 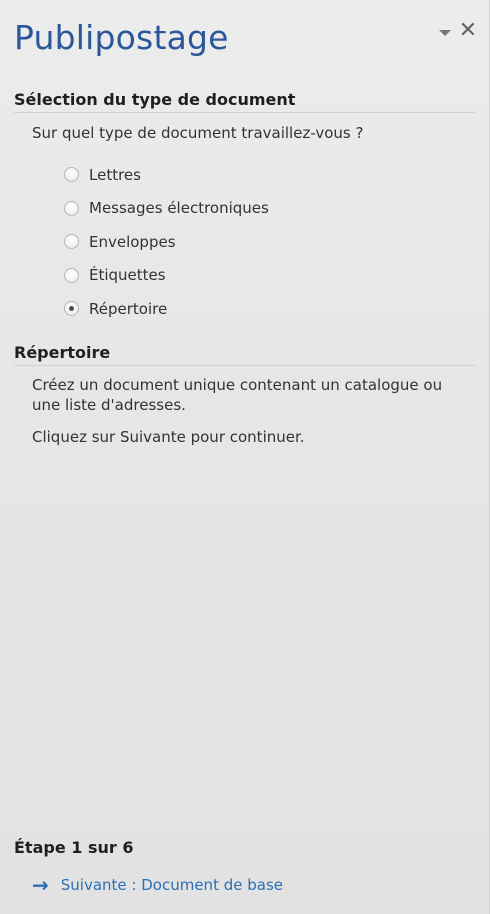 I want to click on continue-instruction: Cliquez sur Suivante pour continuer., so click(x=168, y=437).